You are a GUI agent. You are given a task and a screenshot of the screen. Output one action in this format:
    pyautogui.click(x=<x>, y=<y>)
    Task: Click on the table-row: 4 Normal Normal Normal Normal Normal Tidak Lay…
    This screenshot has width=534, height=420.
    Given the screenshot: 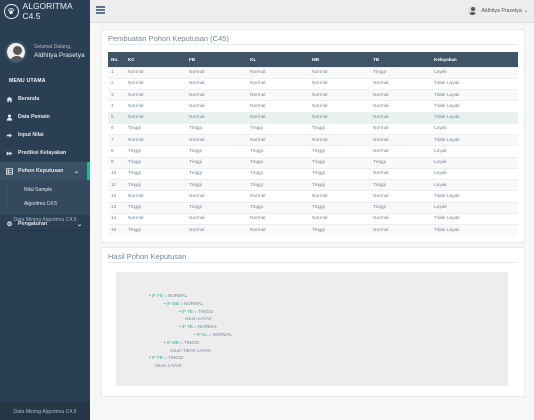 What is the action you would take?
    pyautogui.click(x=313, y=106)
    